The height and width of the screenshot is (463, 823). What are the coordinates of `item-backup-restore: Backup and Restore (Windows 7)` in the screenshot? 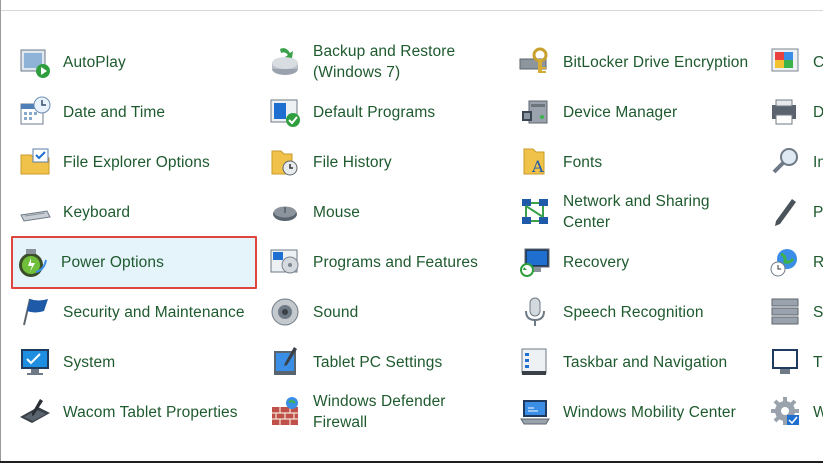 It's located at (383, 62).